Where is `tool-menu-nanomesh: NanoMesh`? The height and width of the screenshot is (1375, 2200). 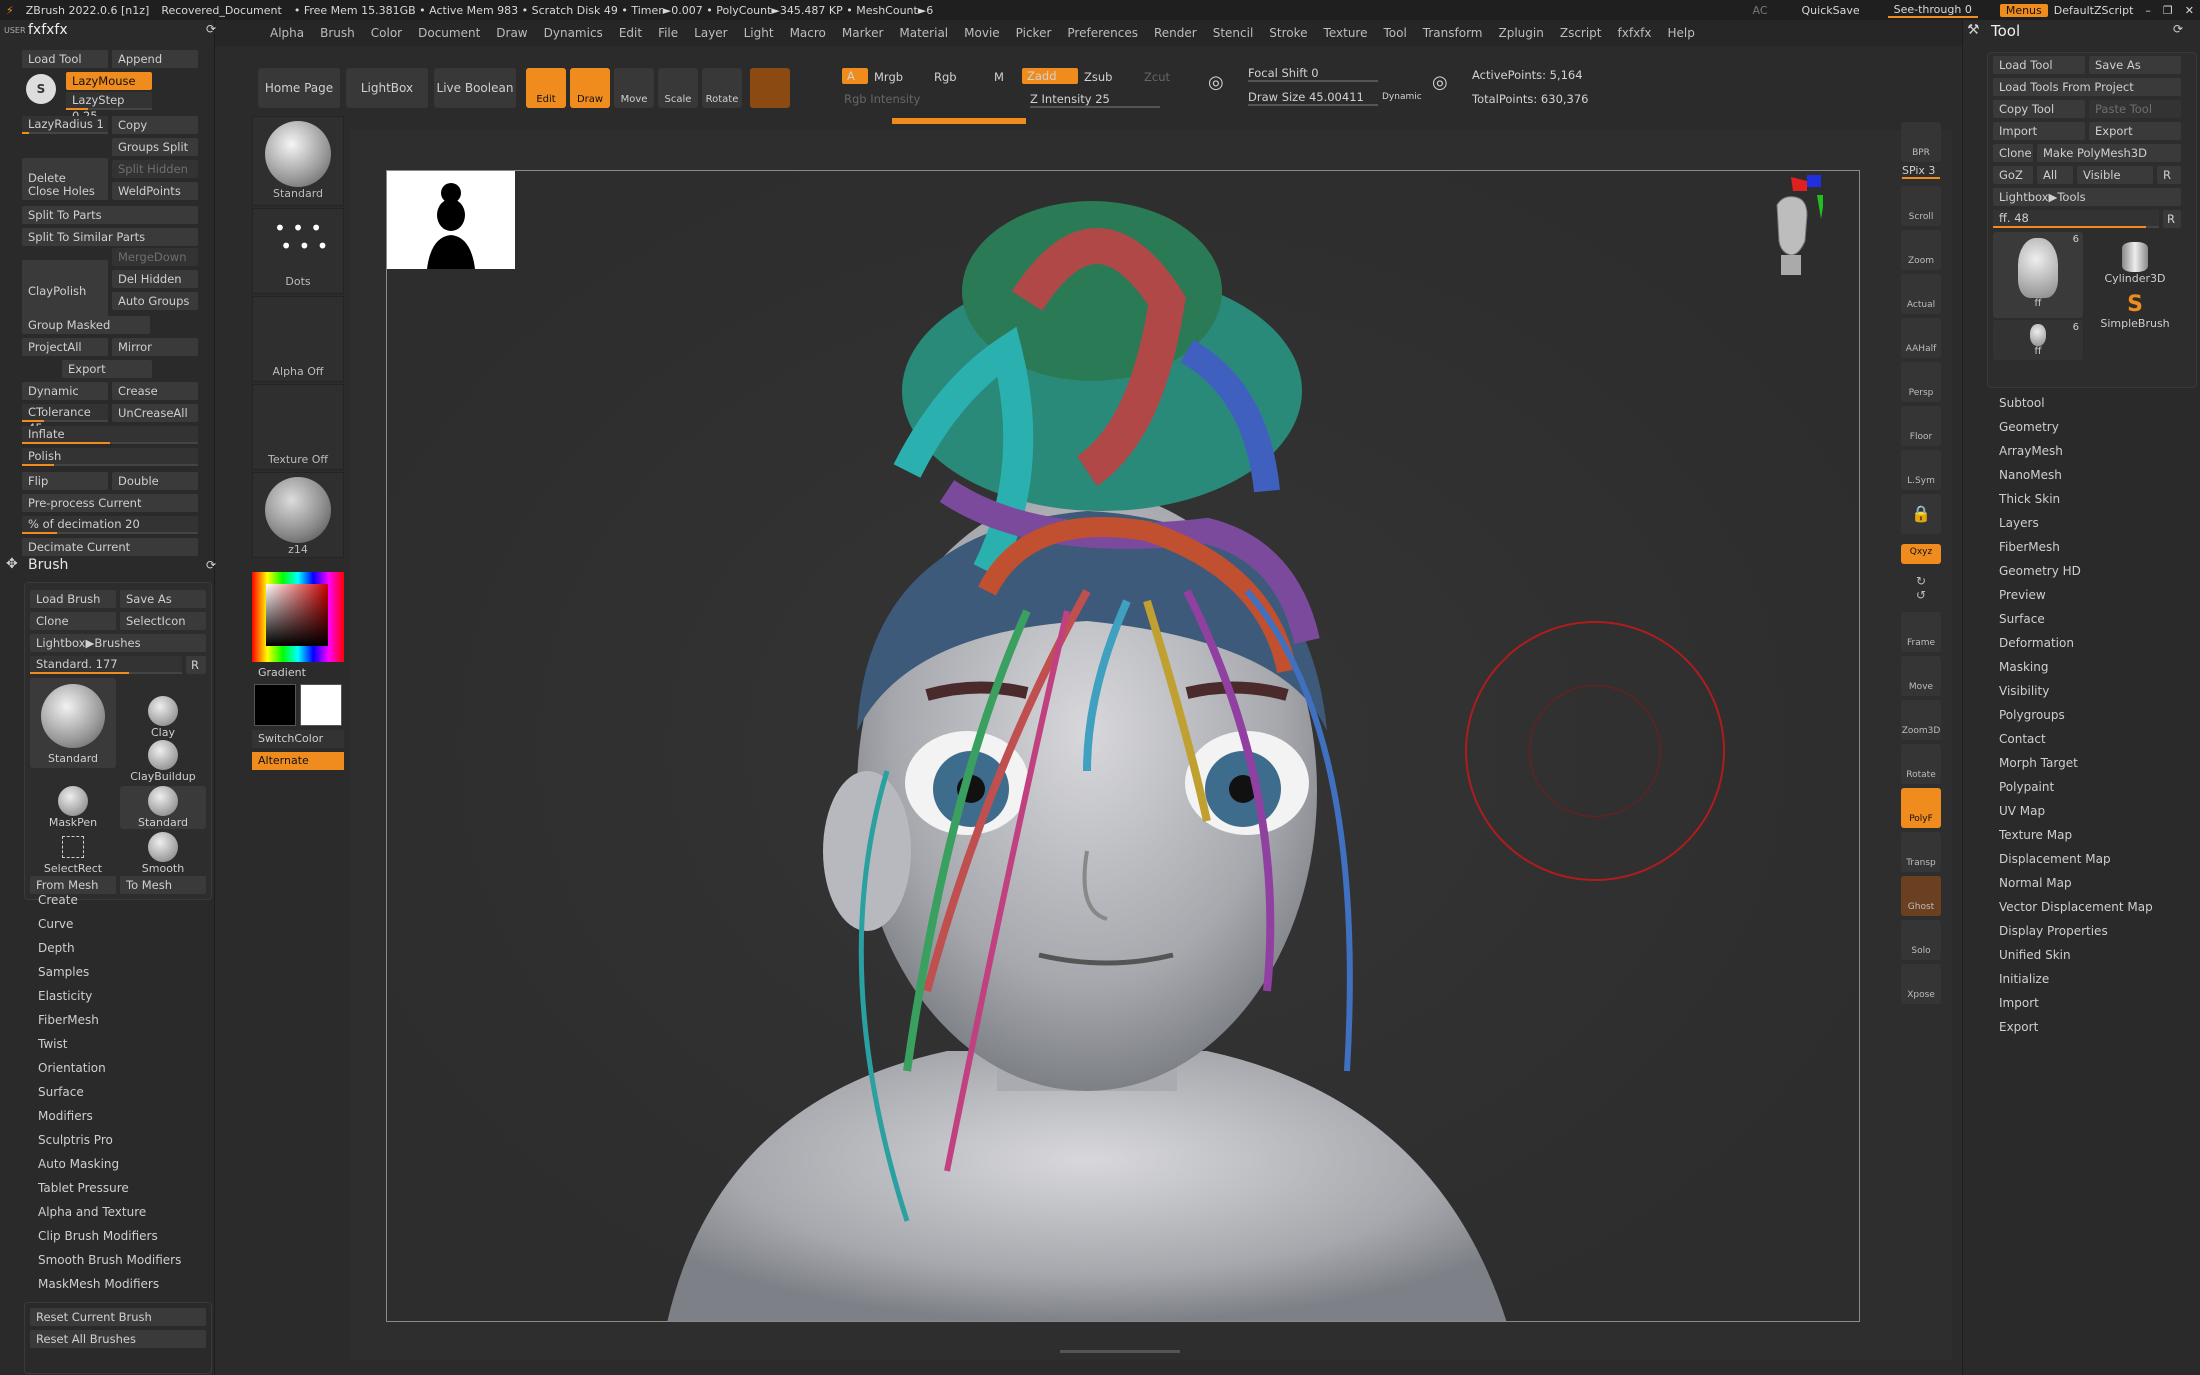
tool-menu-nanomesh: NanoMesh is located at coordinates (2030, 475).